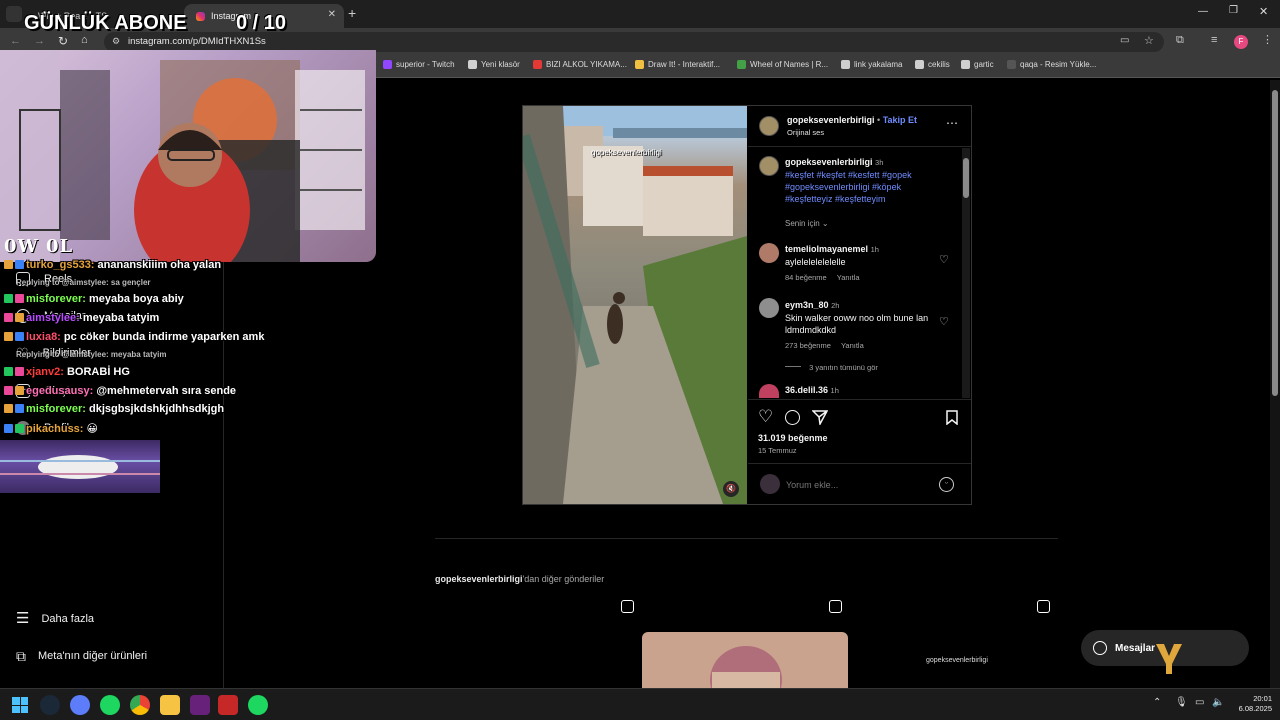 The width and height of the screenshot is (1280, 720). I want to click on comment-author: eym3n_80, so click(807, 305).